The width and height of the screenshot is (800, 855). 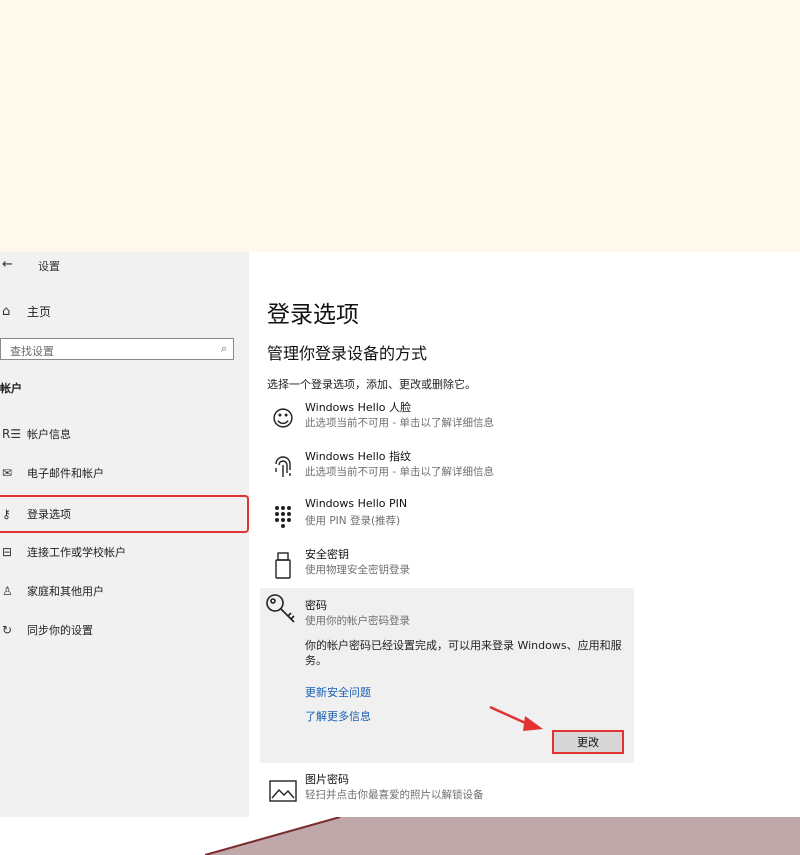 What do you see at coordinates (357, 621) in the screenshot?
I see `password-subtitle: 使用你的帐户密码登录` at bounding box center [357, 621].